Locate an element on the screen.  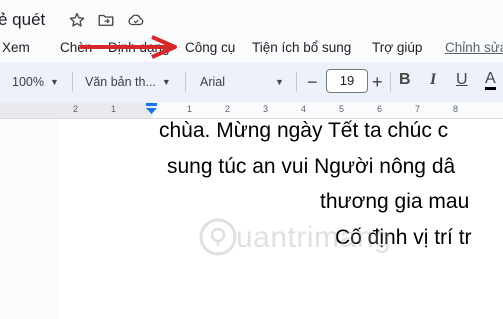
font-value: Arial is located at coordinates (213, 82).